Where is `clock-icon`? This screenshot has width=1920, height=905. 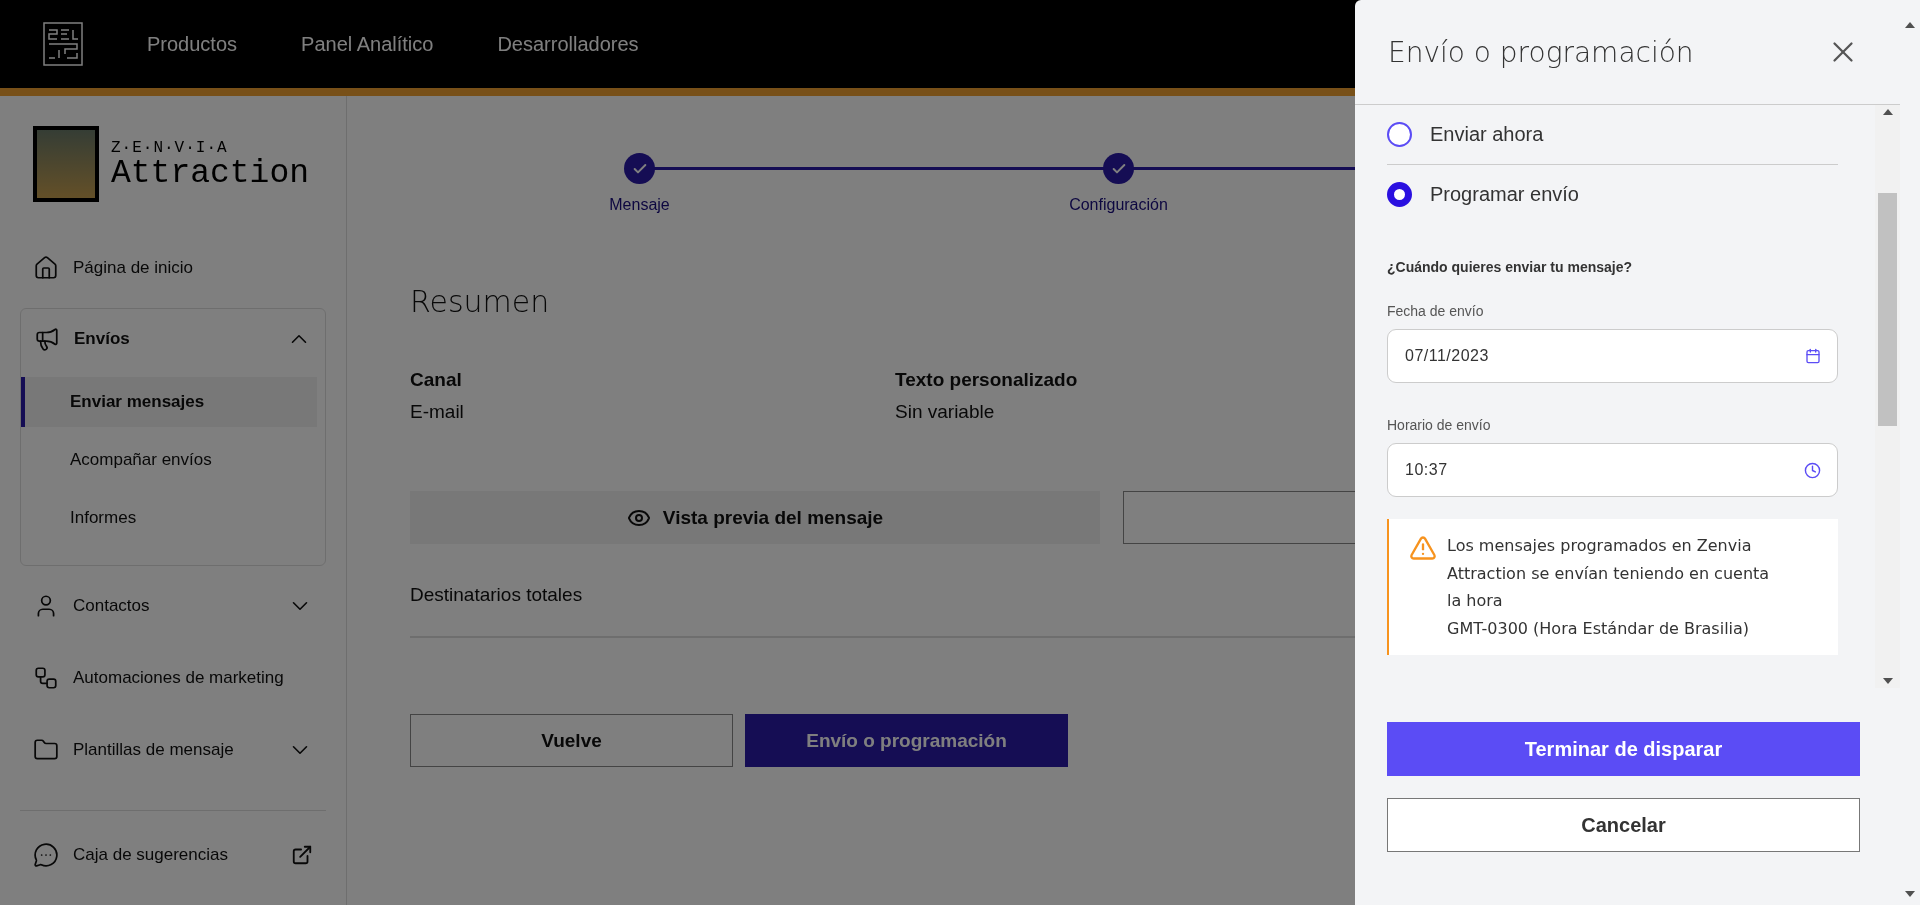
clock-icon is located at coordinates (1812, 470).